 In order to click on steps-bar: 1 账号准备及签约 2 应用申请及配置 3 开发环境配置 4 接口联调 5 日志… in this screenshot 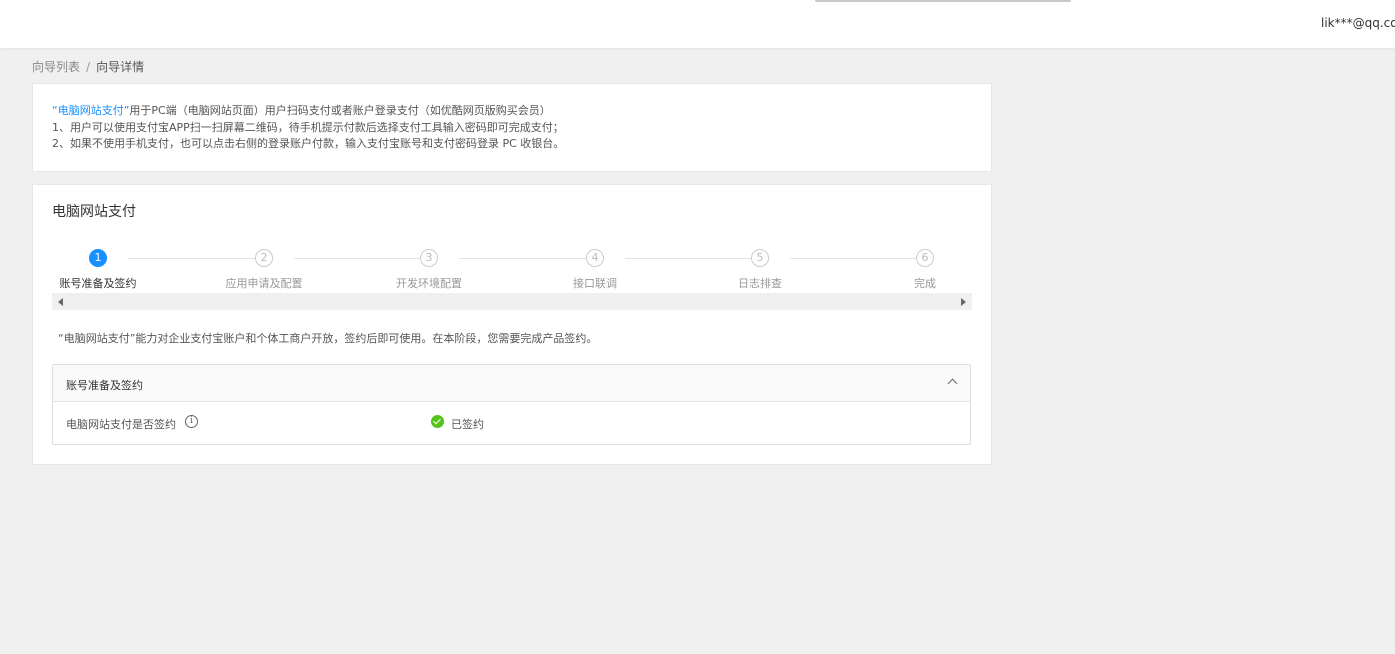, I will do `click(512, 269)`.